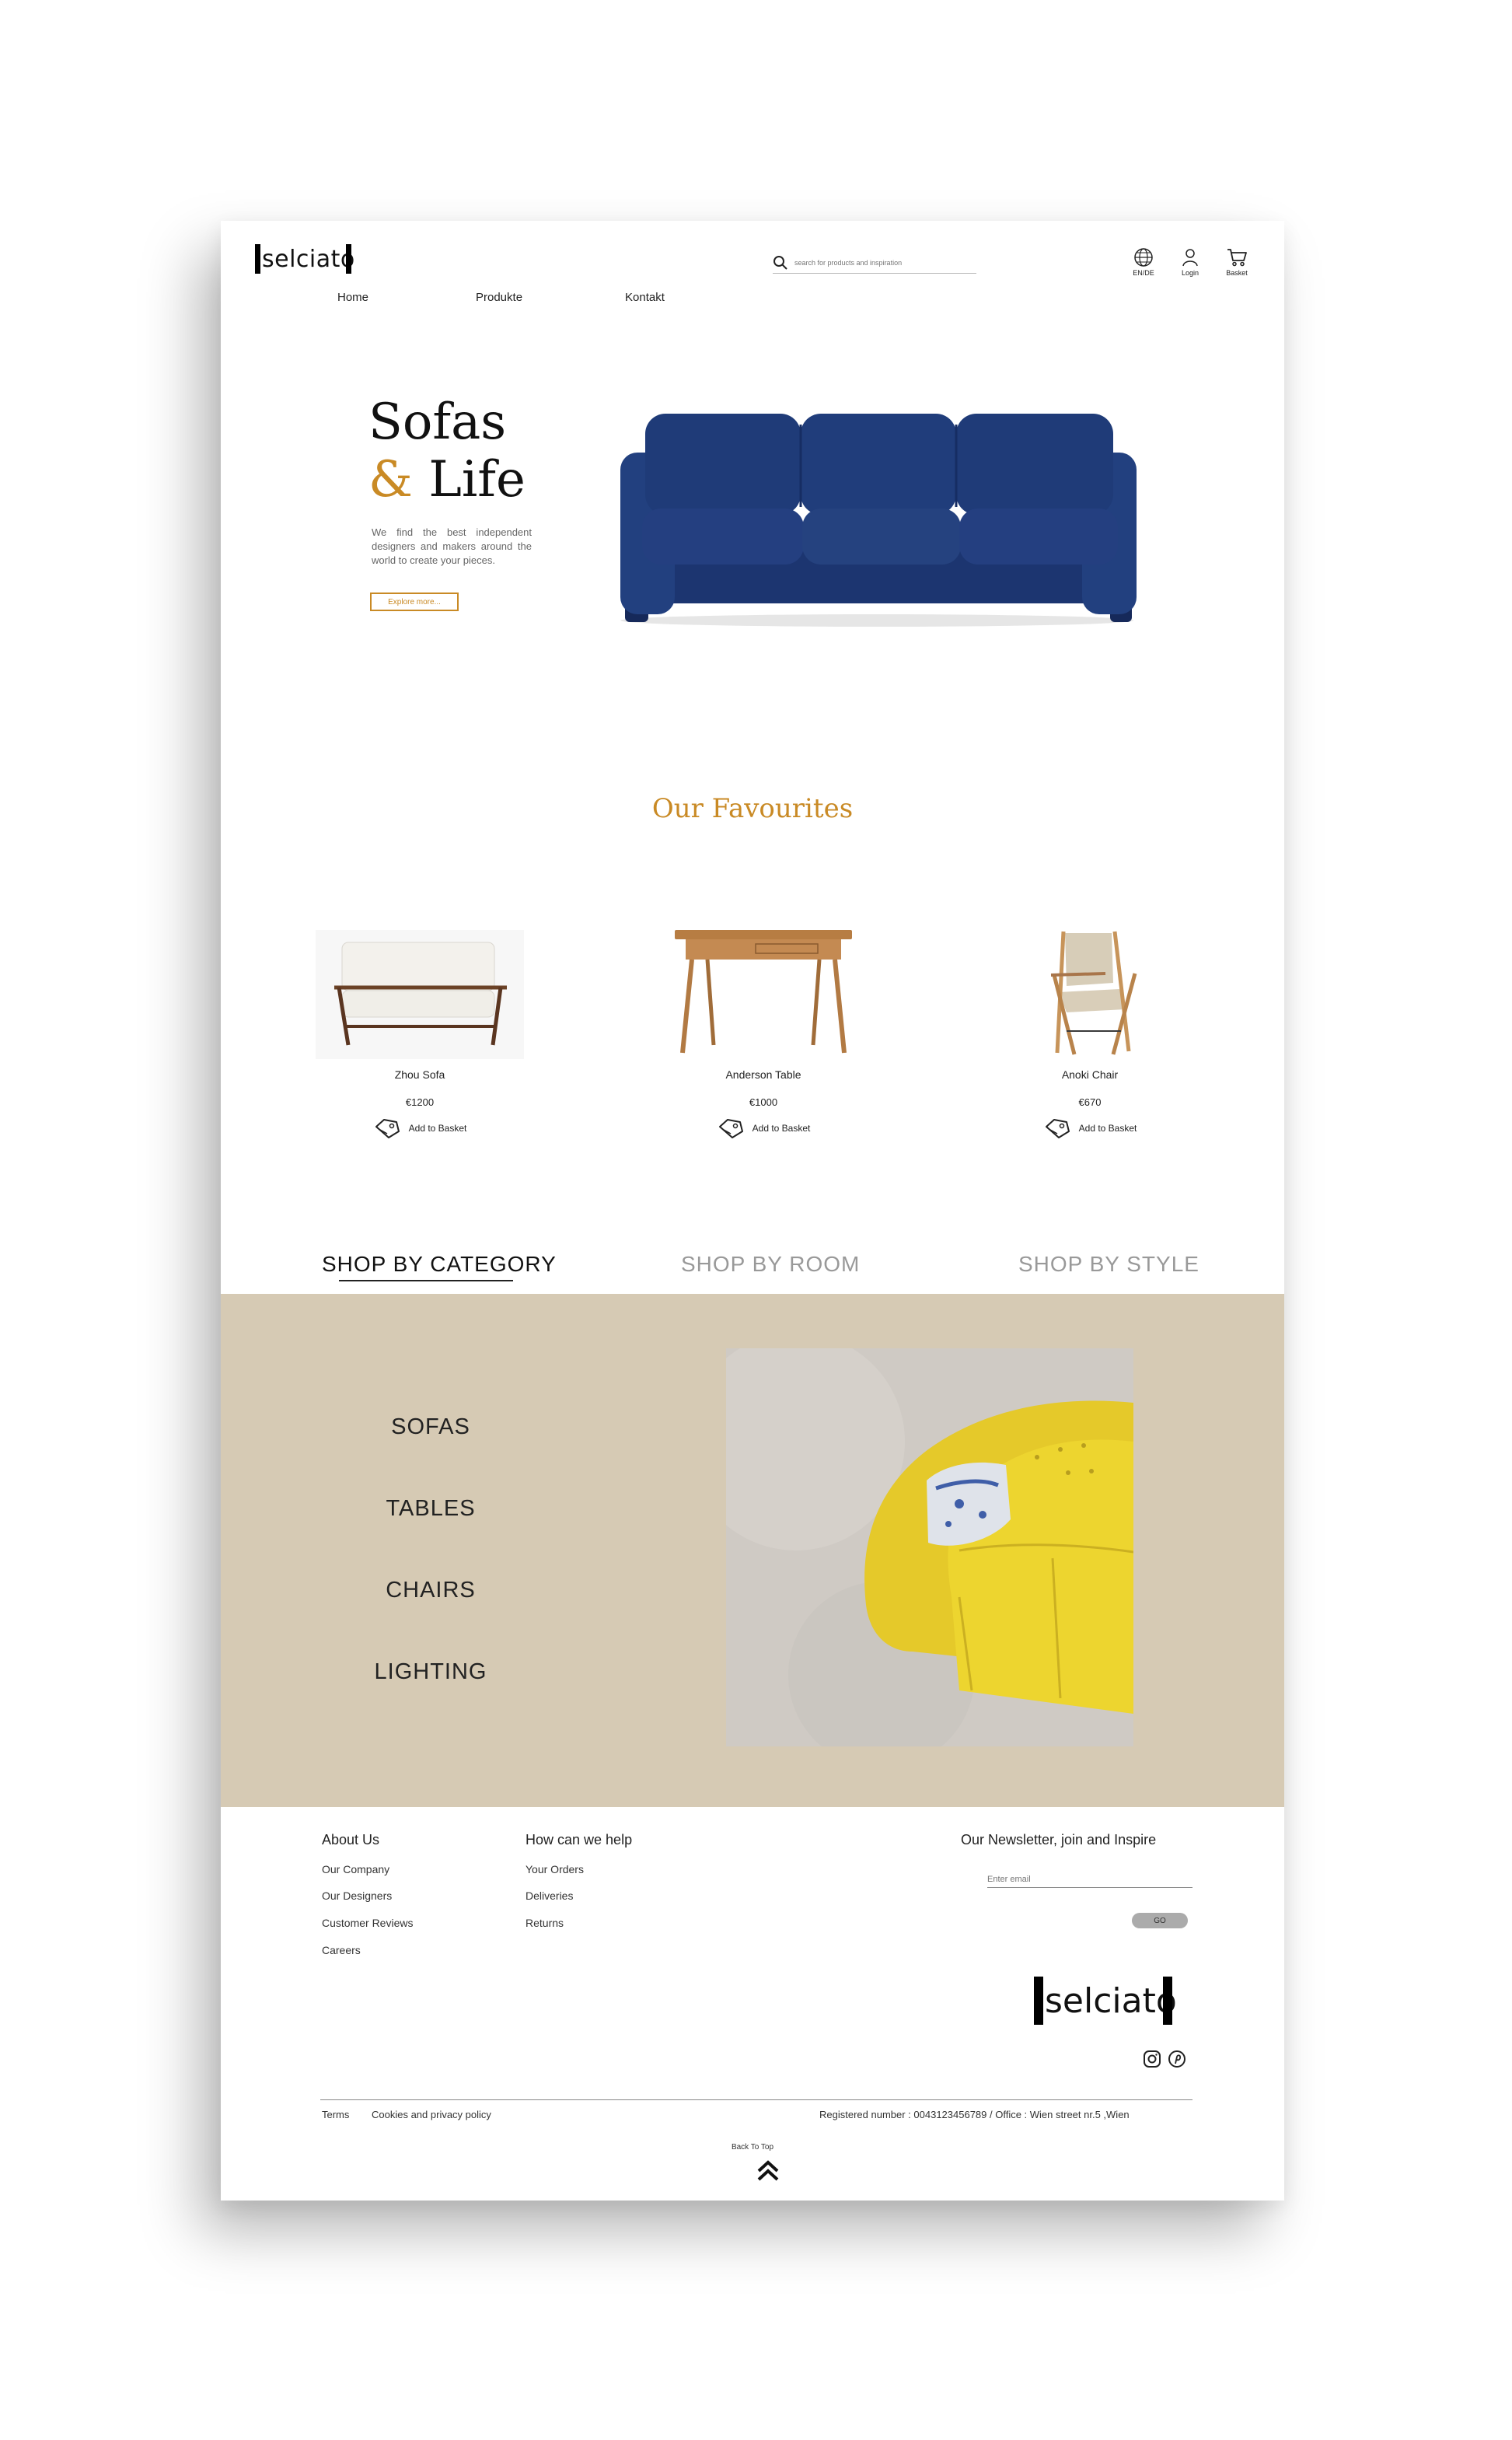  I want to click on category-photo, so click(929, 1547).